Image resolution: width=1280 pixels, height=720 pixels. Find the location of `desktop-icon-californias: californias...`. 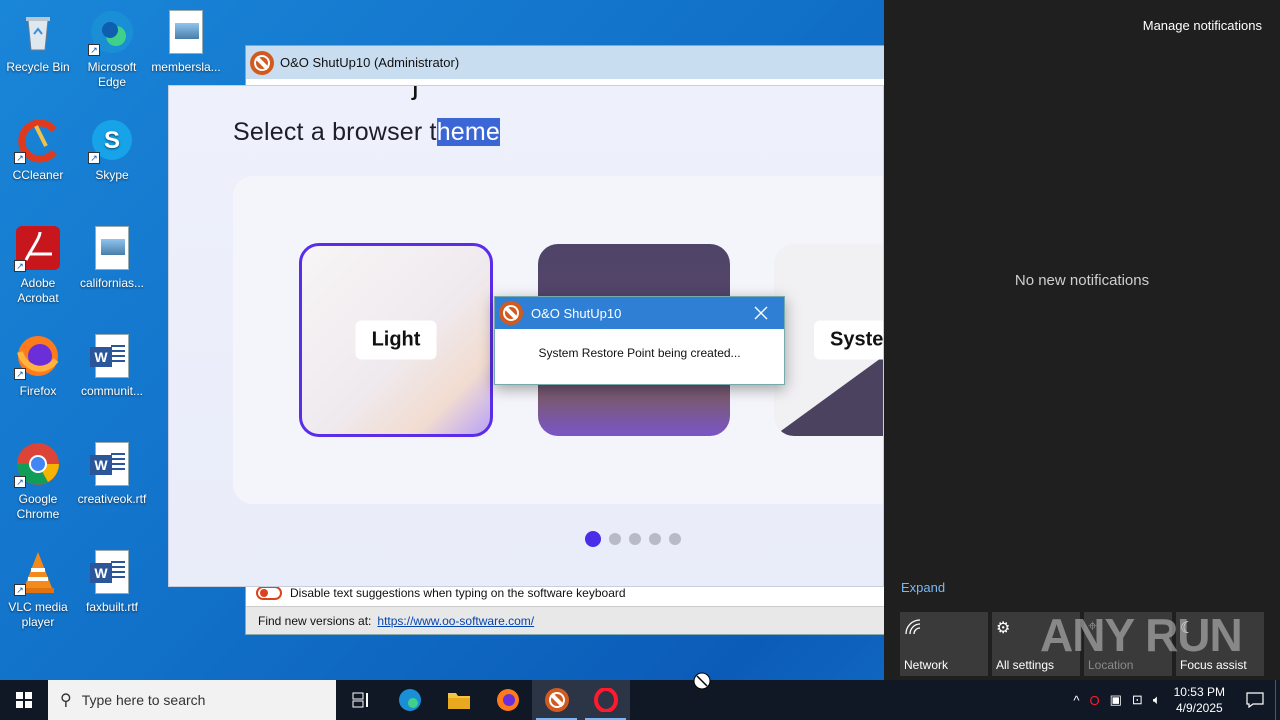

desktop-icon-californias: californias... is located at coordinates (112, 257).